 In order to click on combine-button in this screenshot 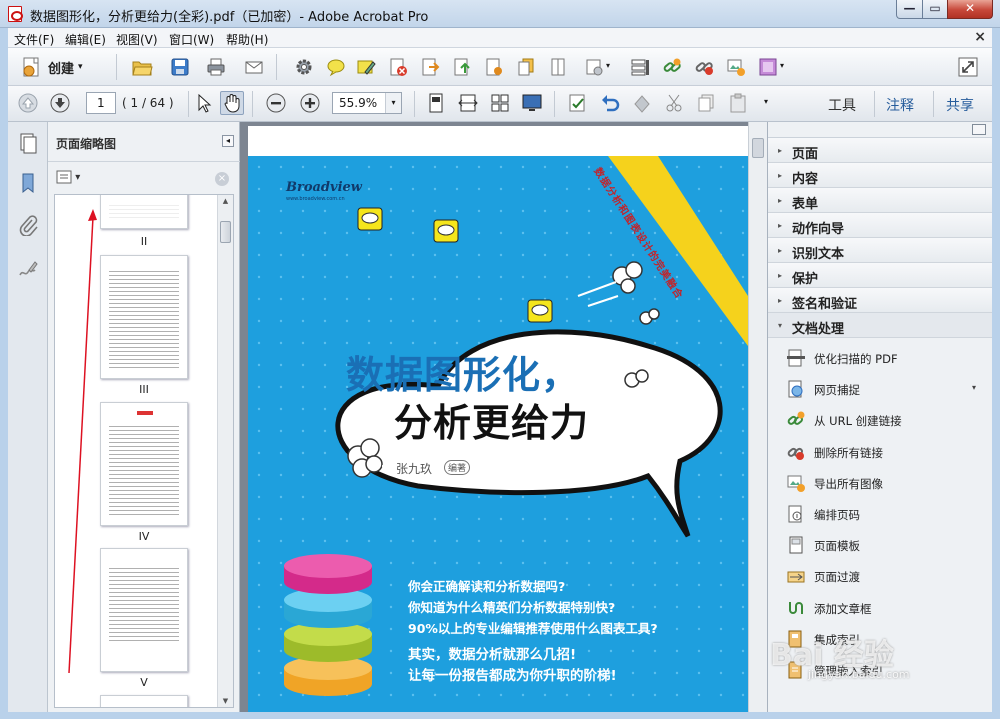, I will do `click(526, 67)`.